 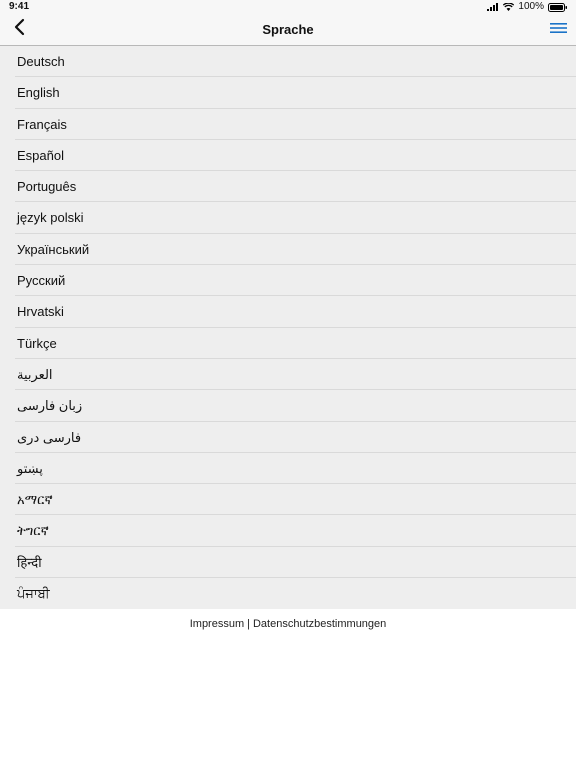 I want to click on language-item-english: English, so click(x=288, y=93).